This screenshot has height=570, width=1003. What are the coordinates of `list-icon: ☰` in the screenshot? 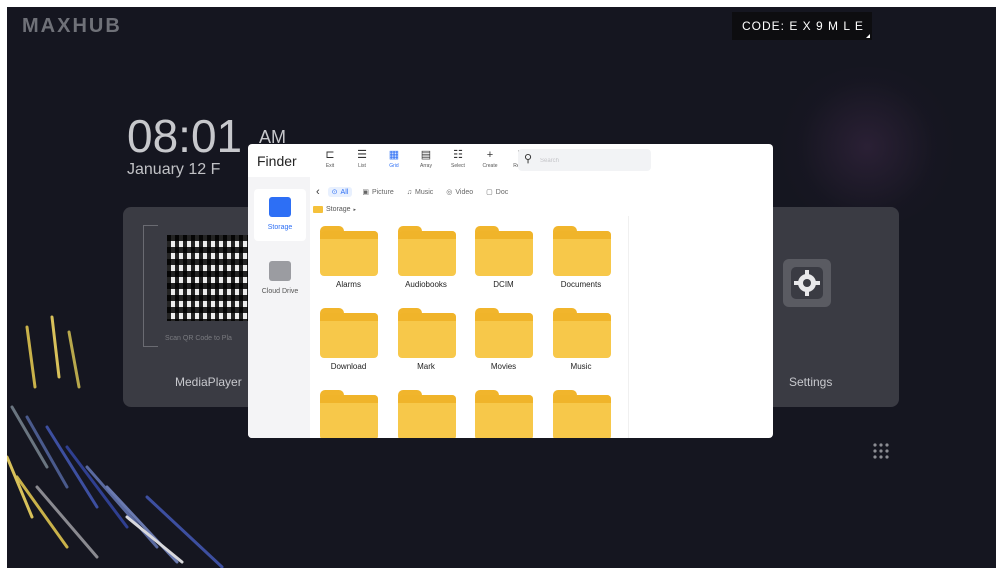 It's located at (362, 155).